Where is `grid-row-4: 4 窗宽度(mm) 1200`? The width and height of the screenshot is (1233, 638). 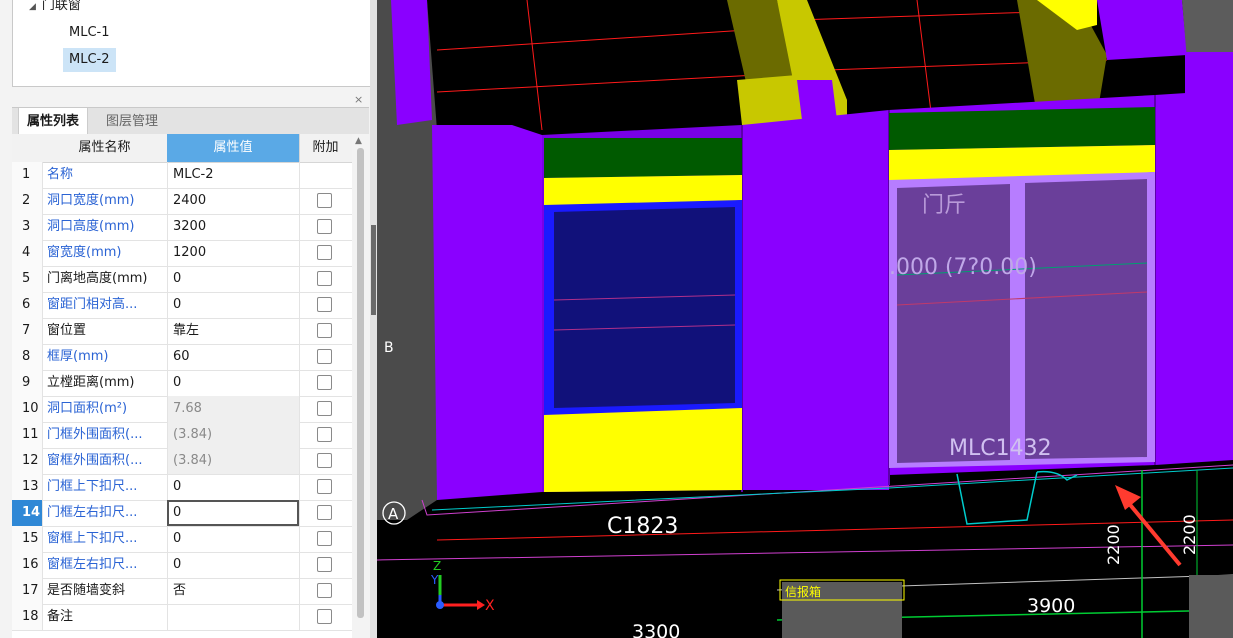 grid-row-4: 4 窗宽度(mm) 1200 is located at coordinates (182, 253).